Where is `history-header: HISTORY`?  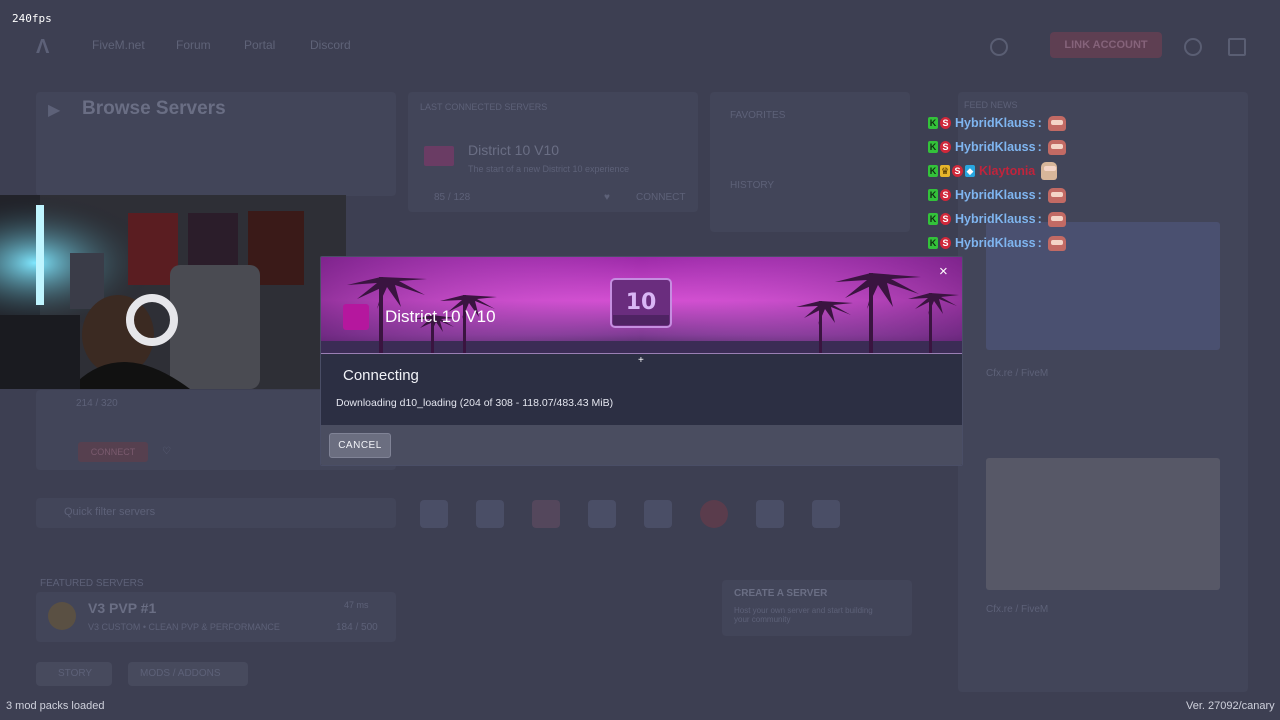
history-header: HISTORY is located at coordinates (752, 185).